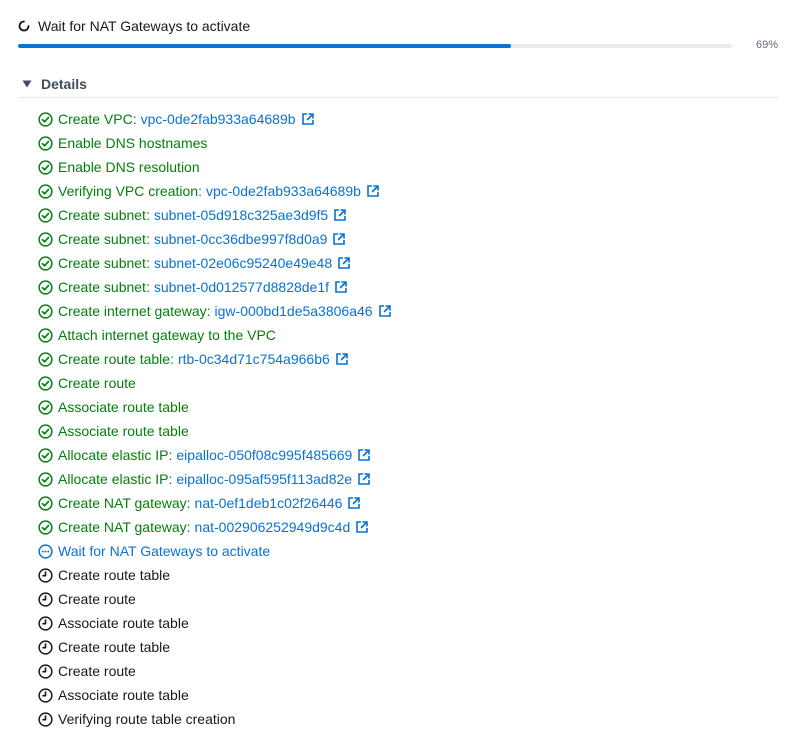 The image size is (796, 750). Describe the element at coordinates (273, 527) in the screenshot. I see `resource-link: nat-002906252949d9c4d` at that location.